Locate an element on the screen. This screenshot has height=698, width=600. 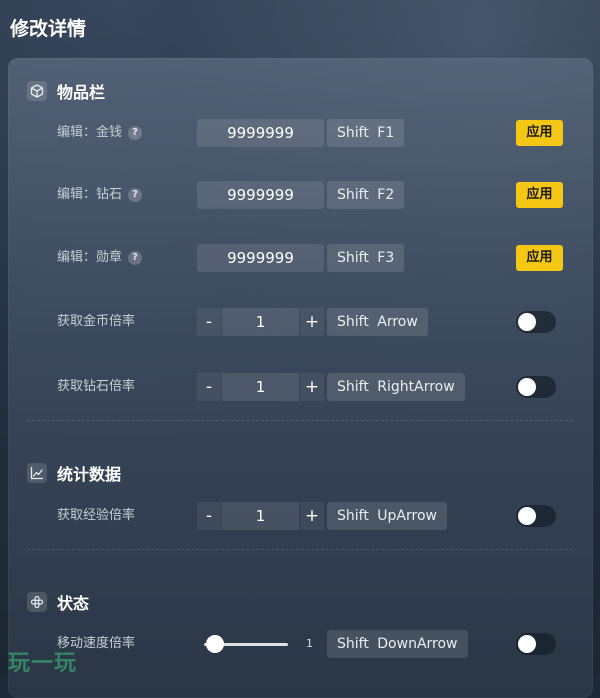
row-label: 获取钻石倍率 is located at coordinates (96, 386).